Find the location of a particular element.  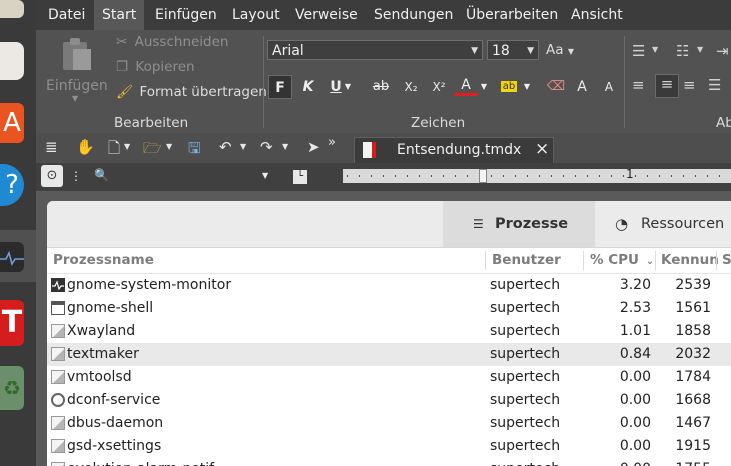

indent-icon: ⇥ is located at coordinates (722, 51).